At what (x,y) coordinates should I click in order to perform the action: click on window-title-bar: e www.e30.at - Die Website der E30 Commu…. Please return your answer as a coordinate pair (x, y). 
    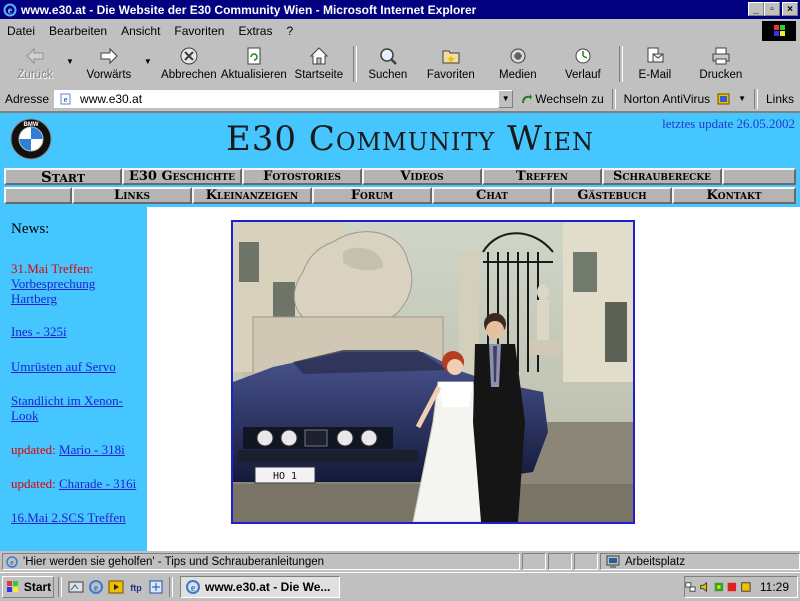
    Looking at the image, I should click on (400, 9).